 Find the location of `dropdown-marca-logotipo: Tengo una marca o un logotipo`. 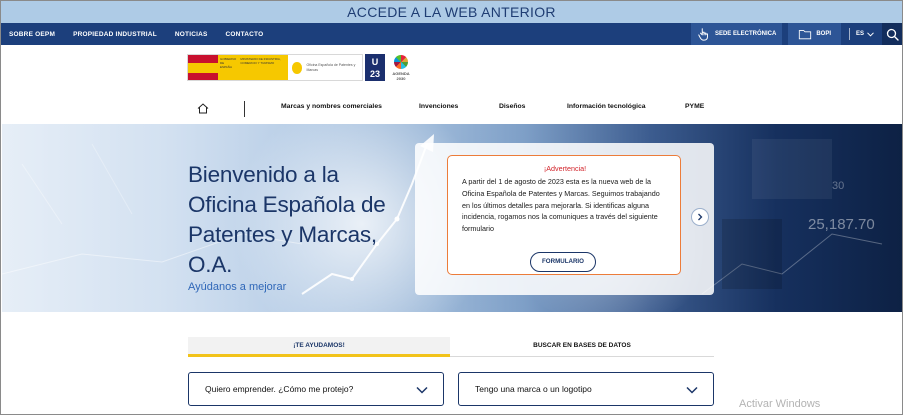

dropdown-marca-logotipo: Tengo una marca o un logotipo is located at coordinates (586, 389).